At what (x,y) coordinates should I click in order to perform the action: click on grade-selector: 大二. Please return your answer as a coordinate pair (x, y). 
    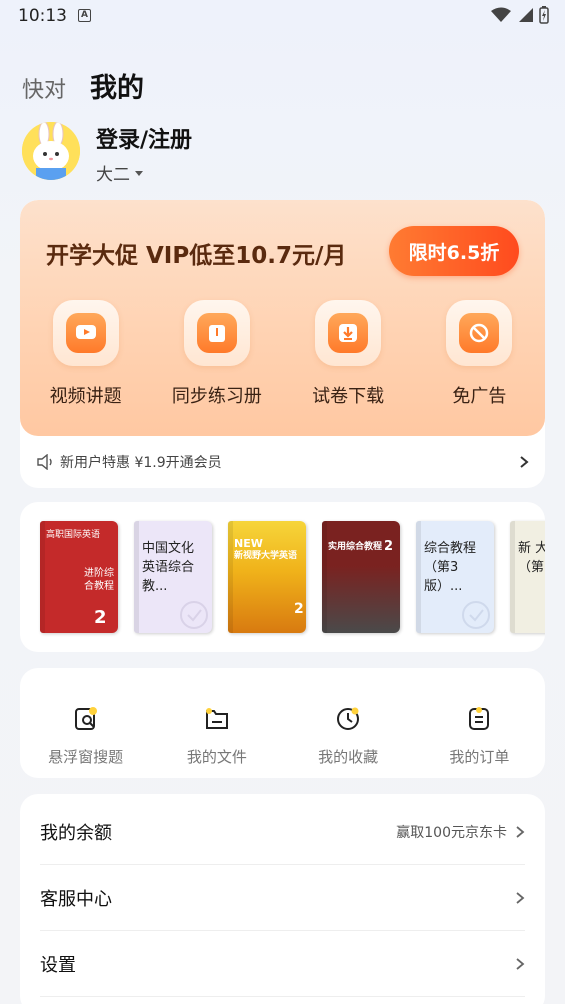
    Looking at the image, I should click on (120, 172).